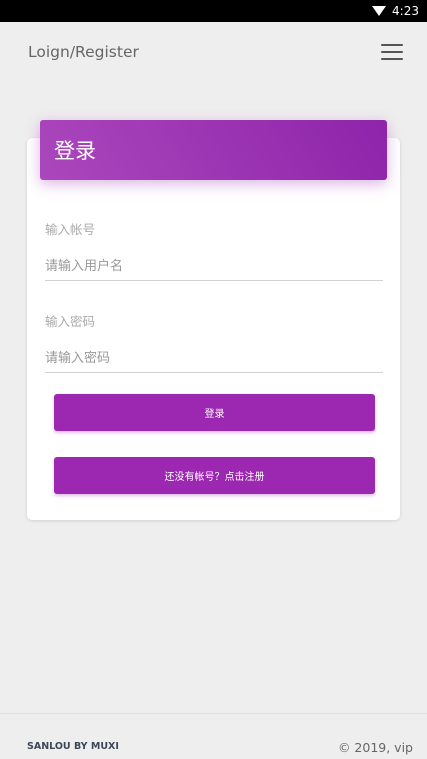 This screenshot has height=759, width=427. Describe the element at coordinates (214, 475) in the screenshot. I see `register-button: 还没有帐号？点击注册` at that location.